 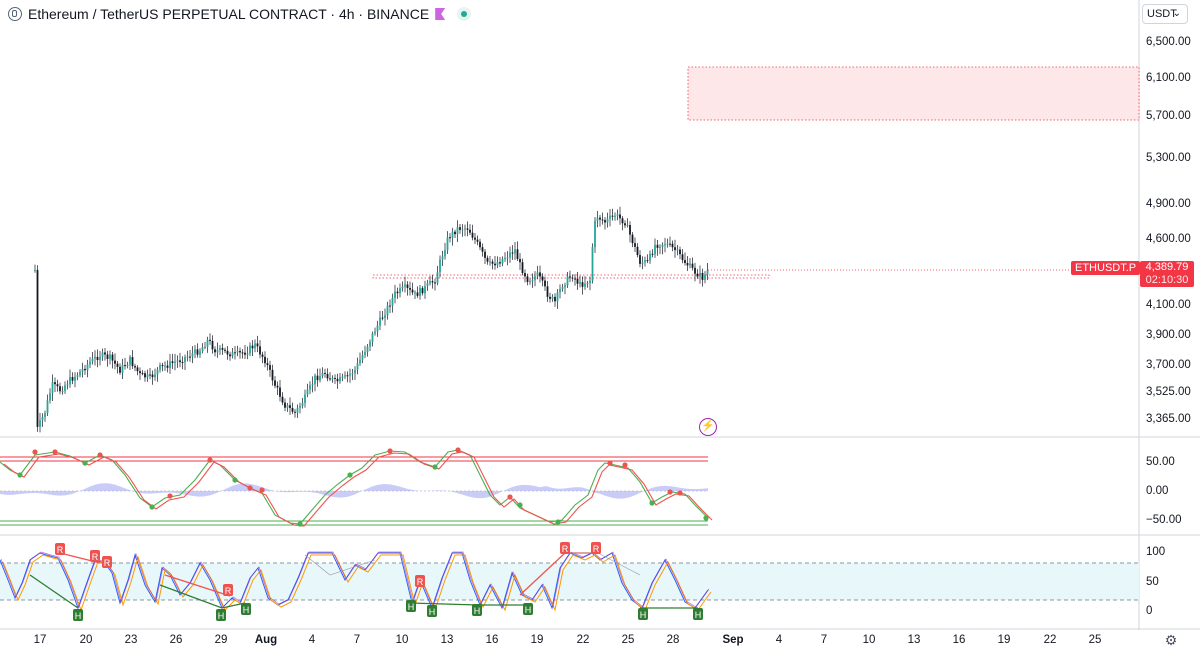 What do you see at coordinates (824, 640) in the screenshot?
I see `time-axis-label: 7` at bounding box center [824, 640].